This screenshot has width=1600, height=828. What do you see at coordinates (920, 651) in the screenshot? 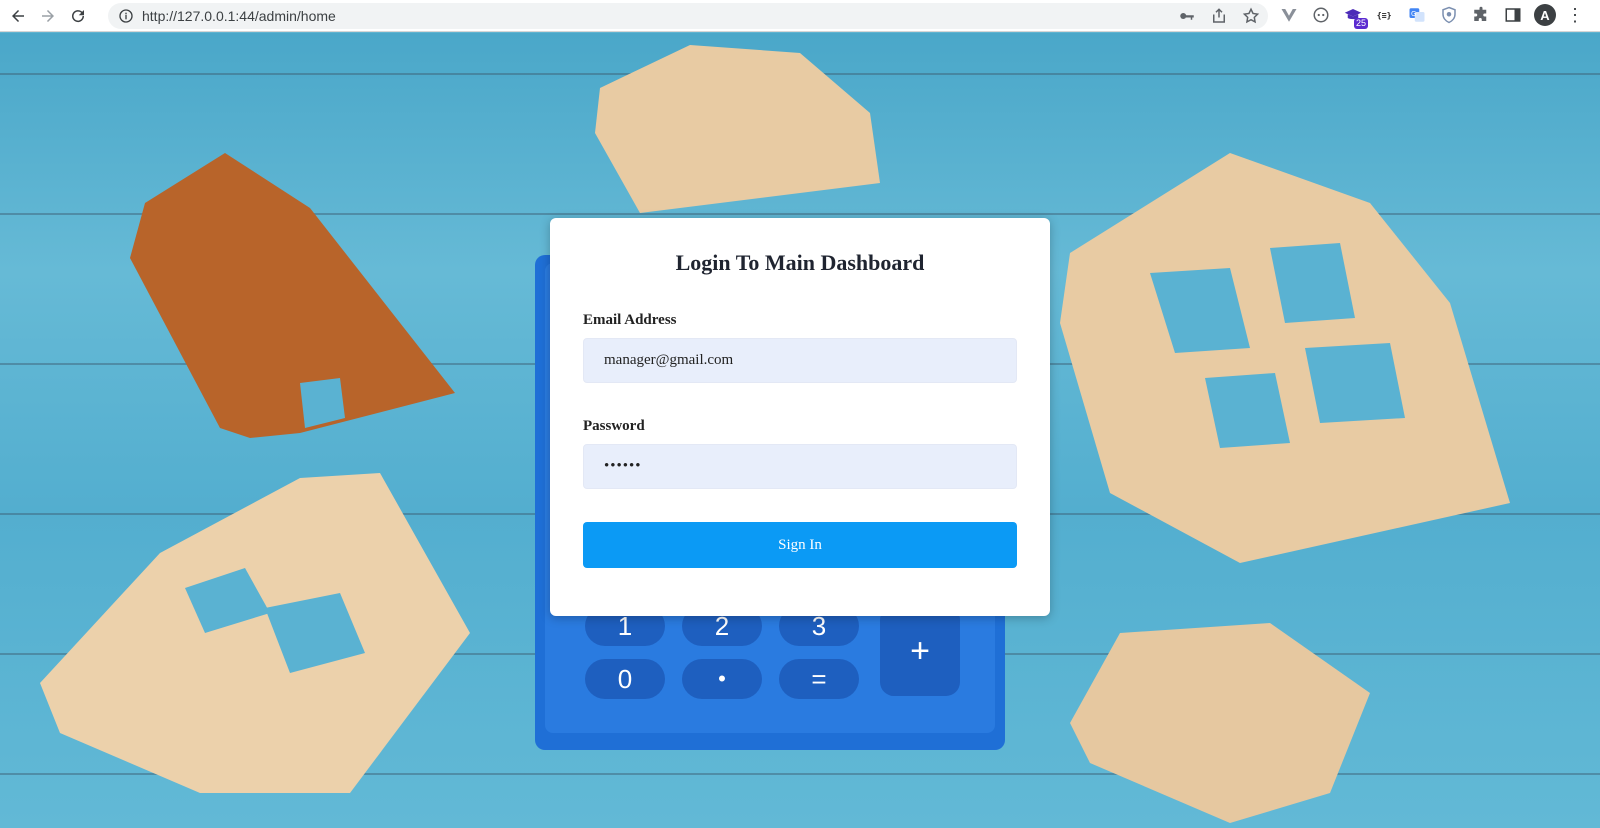
I see `calc-key: +` at bounding box center [920, 651].